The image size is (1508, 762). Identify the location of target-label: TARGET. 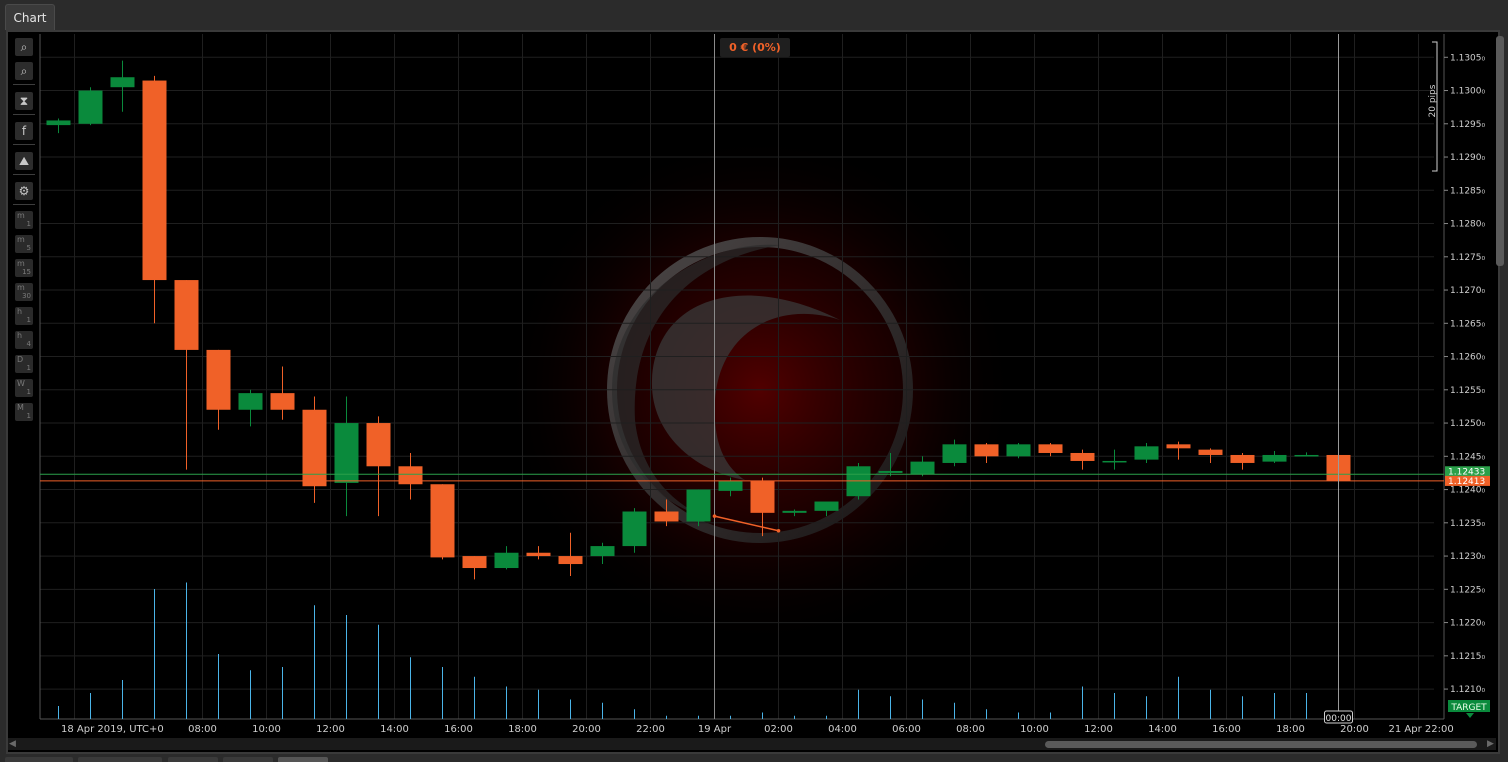
(1468, 708).